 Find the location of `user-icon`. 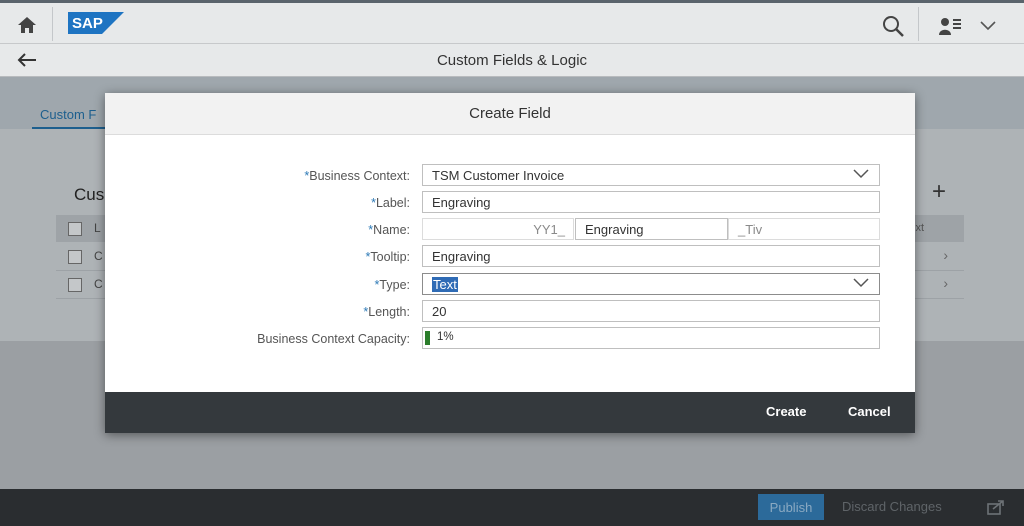

user-icon is located at coordinates (950, 26).